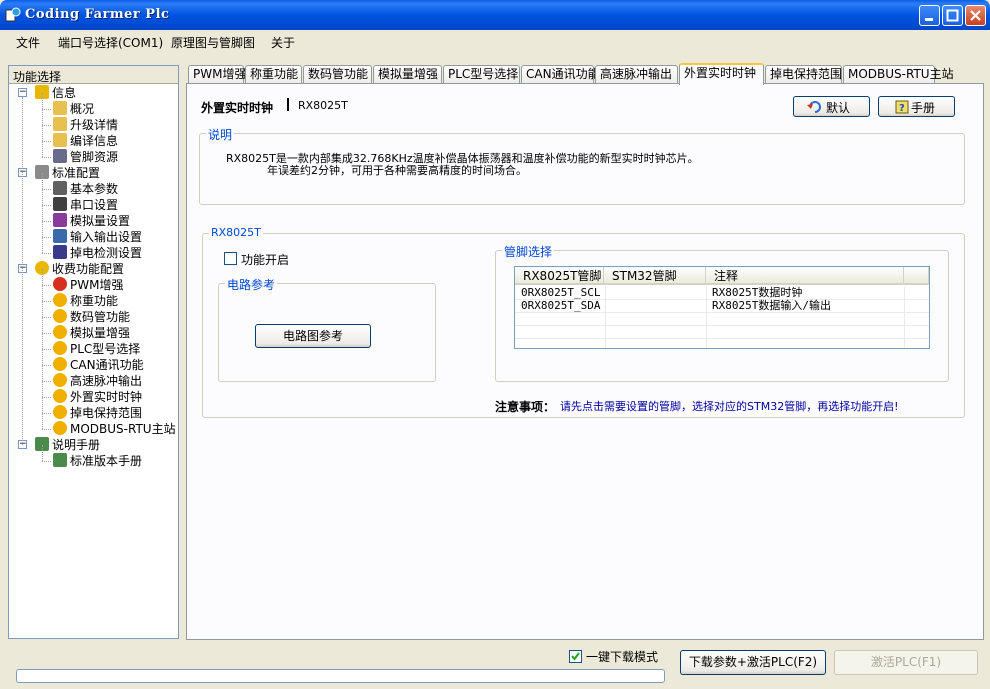 The width and height of the screenshot is (990, 689). I want to click on close-icon, so click(975, 15).